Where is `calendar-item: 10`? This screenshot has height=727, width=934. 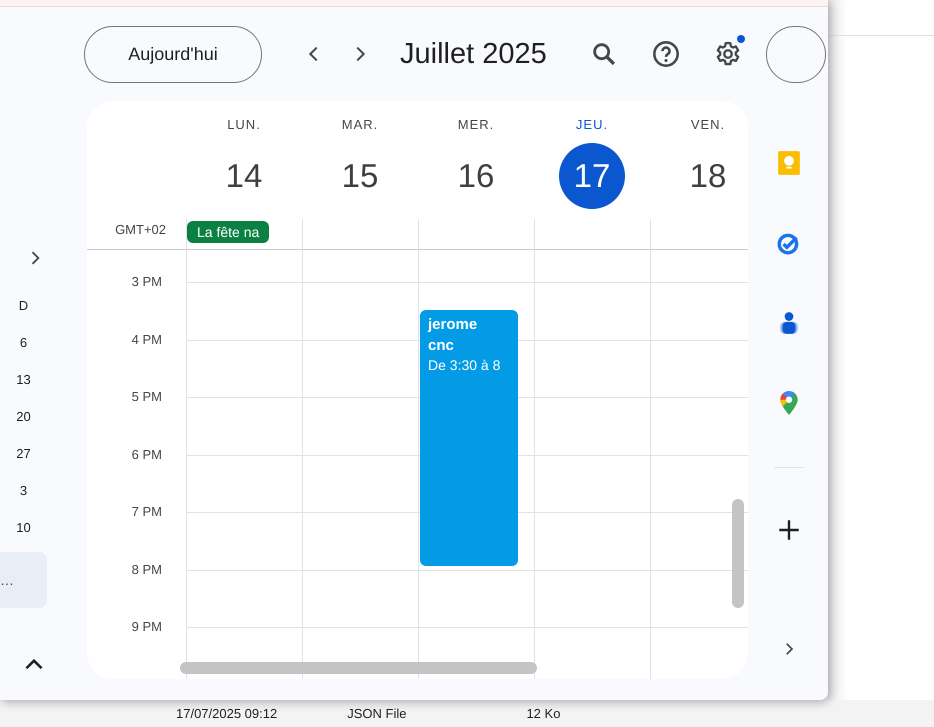 calendar-item: 10 is located at coordinates (23, 527).